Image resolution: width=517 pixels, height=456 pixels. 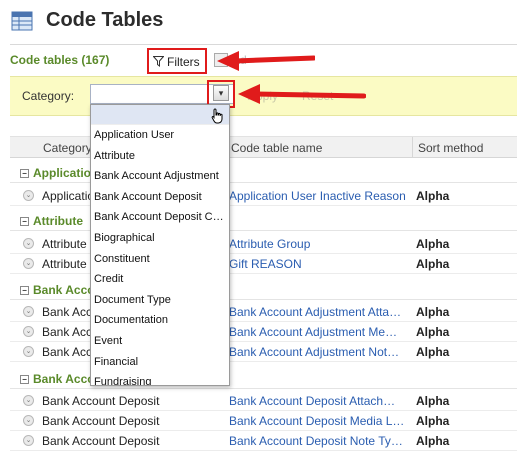 I want to click on column-divider, so click(x=412, y=147).